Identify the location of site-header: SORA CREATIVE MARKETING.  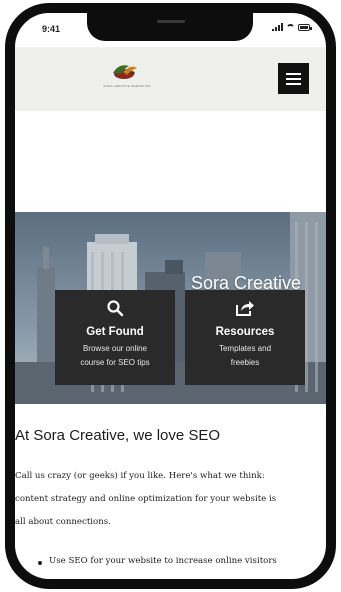
(170, 79).